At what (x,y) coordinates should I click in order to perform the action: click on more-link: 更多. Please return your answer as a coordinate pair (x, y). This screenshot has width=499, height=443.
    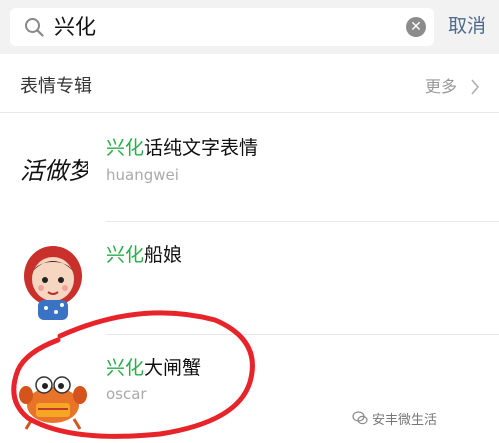
    Looking at the image, I should click on (441, 87).